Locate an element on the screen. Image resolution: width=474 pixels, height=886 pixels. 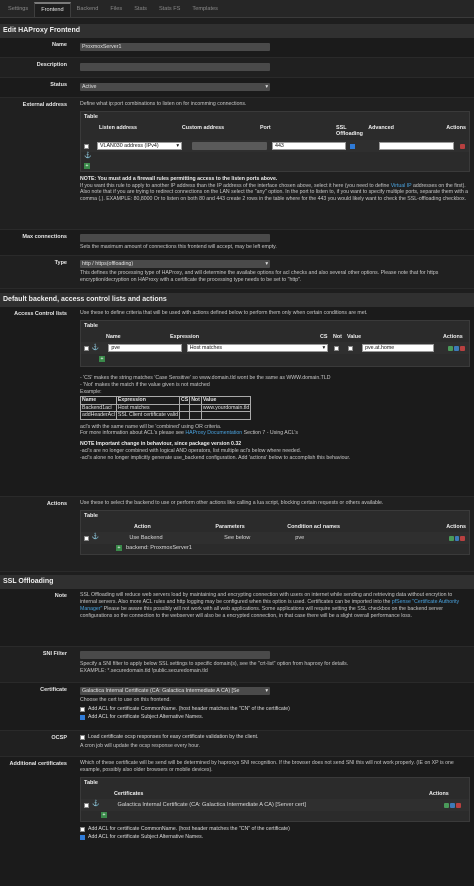
listen-address-select: VLAN030 address (IPv4) ▾ is located at coordinates (139, 146).